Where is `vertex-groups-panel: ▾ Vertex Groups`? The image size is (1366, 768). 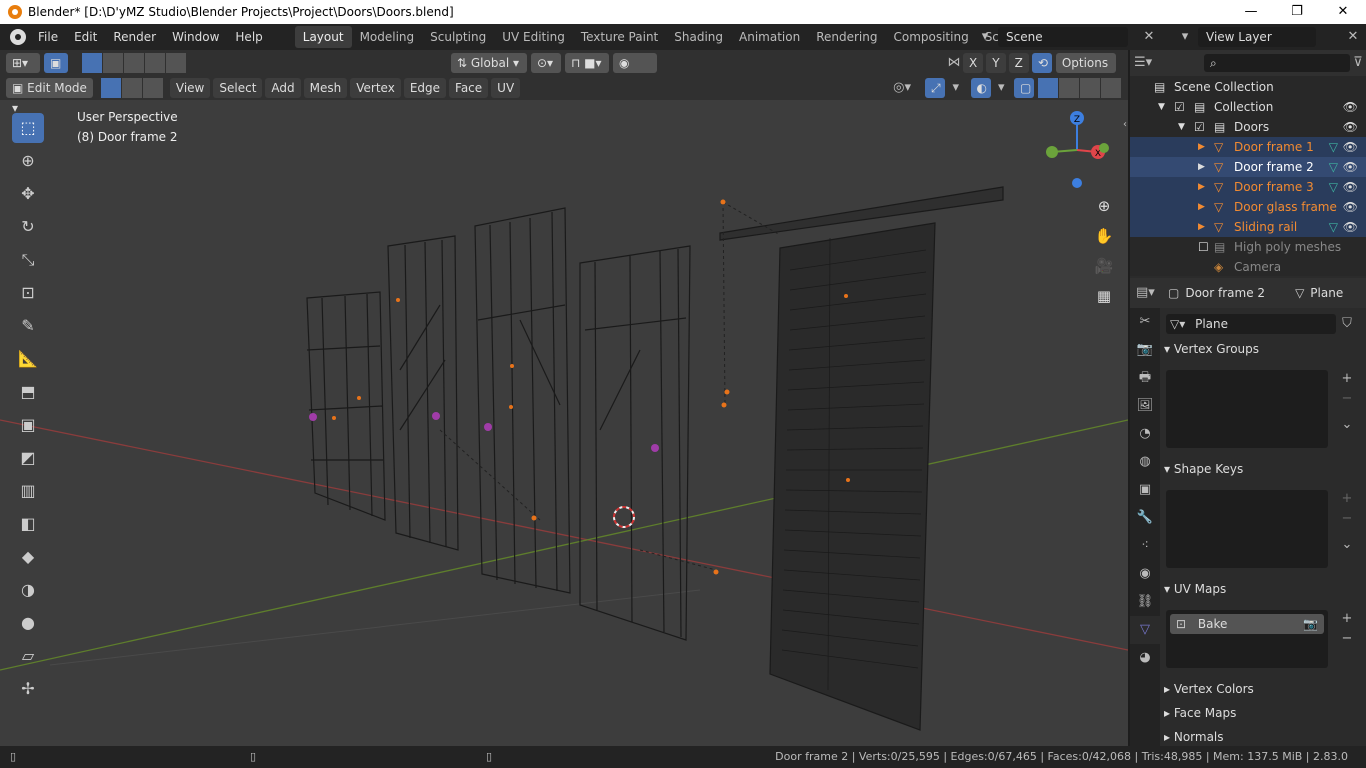 vertex-groups-panel: ▾ Vertex Groups is located at coordinates (1262, 349).